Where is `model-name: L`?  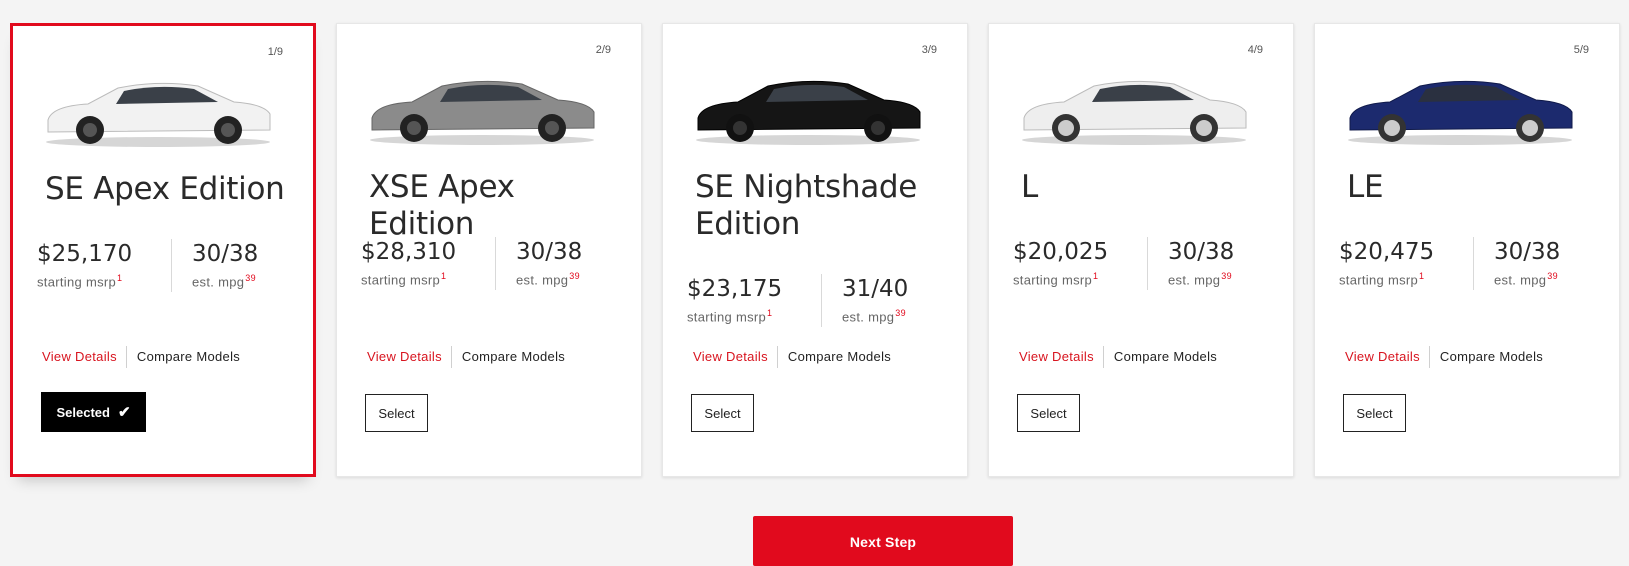
model-name: L is located at coordinates (1029, 187).